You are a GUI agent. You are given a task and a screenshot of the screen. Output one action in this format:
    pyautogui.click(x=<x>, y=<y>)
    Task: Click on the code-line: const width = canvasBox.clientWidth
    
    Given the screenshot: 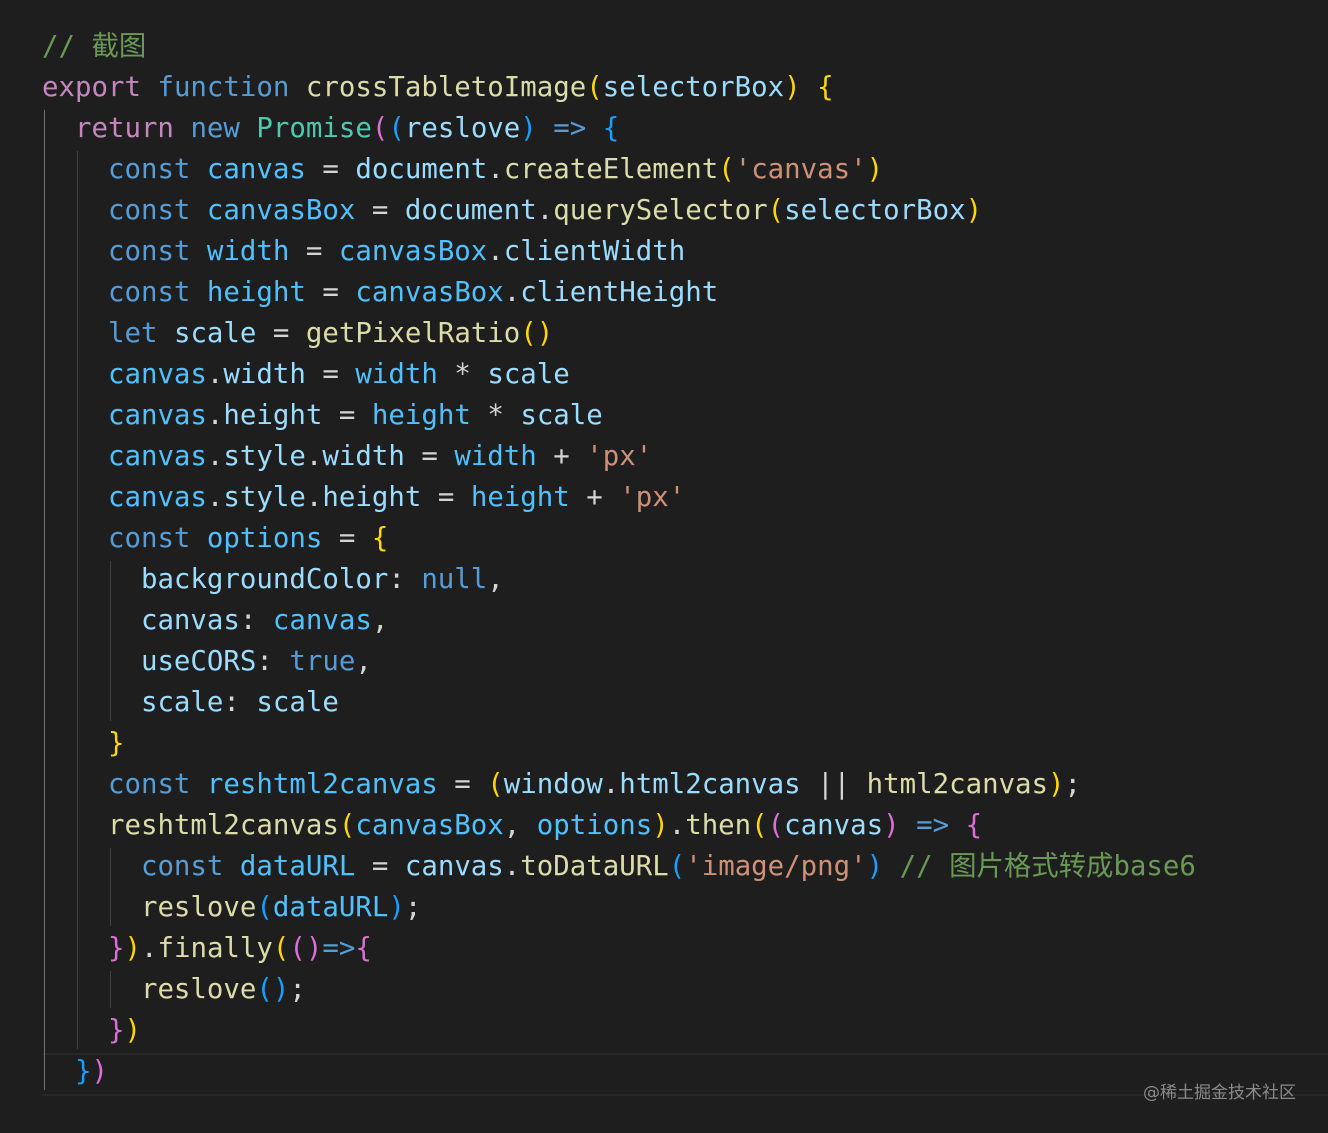 What is the action you would take?
    pyautogui.click(x=619, y=251)
    